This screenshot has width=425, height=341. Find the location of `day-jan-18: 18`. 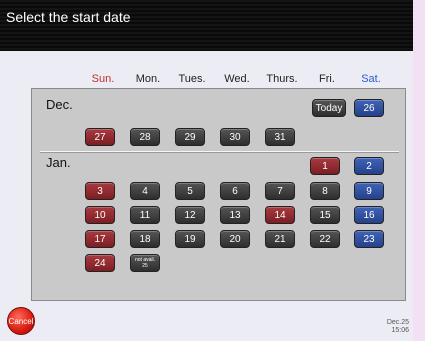

day-jan-18: 18 is located at coordinates (145, 239).